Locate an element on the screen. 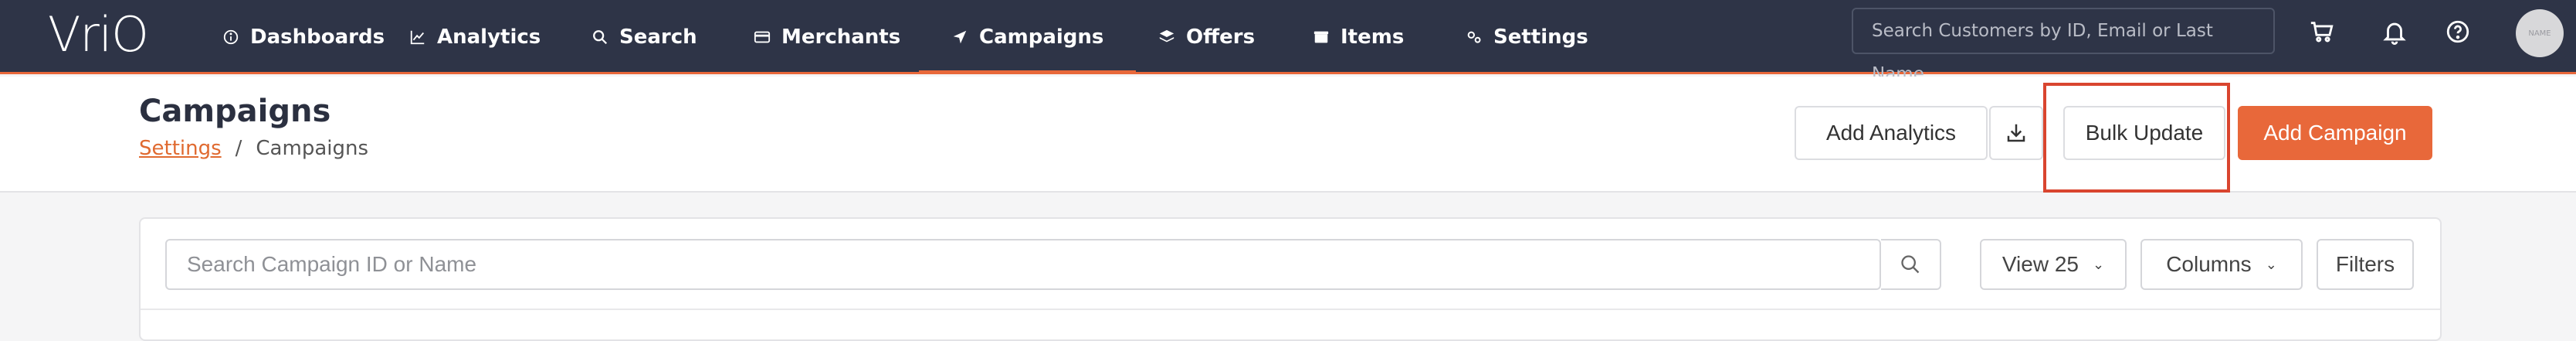 Image resolution: width=2576 pixels, height=341 pixels. view-count-dropdown: View 25 ⌄ is located at coordinates (2053, 264).